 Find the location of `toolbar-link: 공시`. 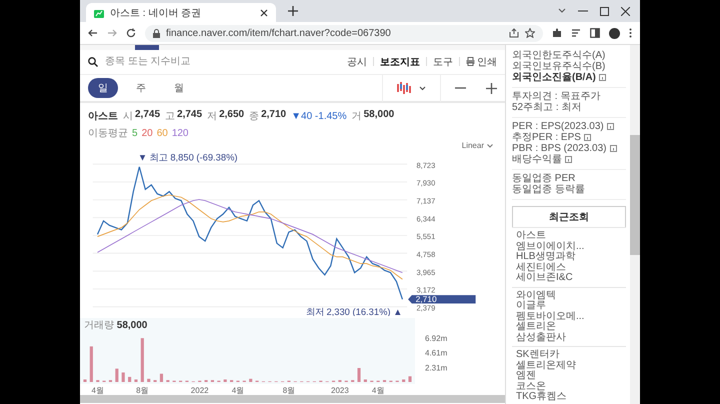

toolbar-link: 공시 is located at coordinates (357, 61).